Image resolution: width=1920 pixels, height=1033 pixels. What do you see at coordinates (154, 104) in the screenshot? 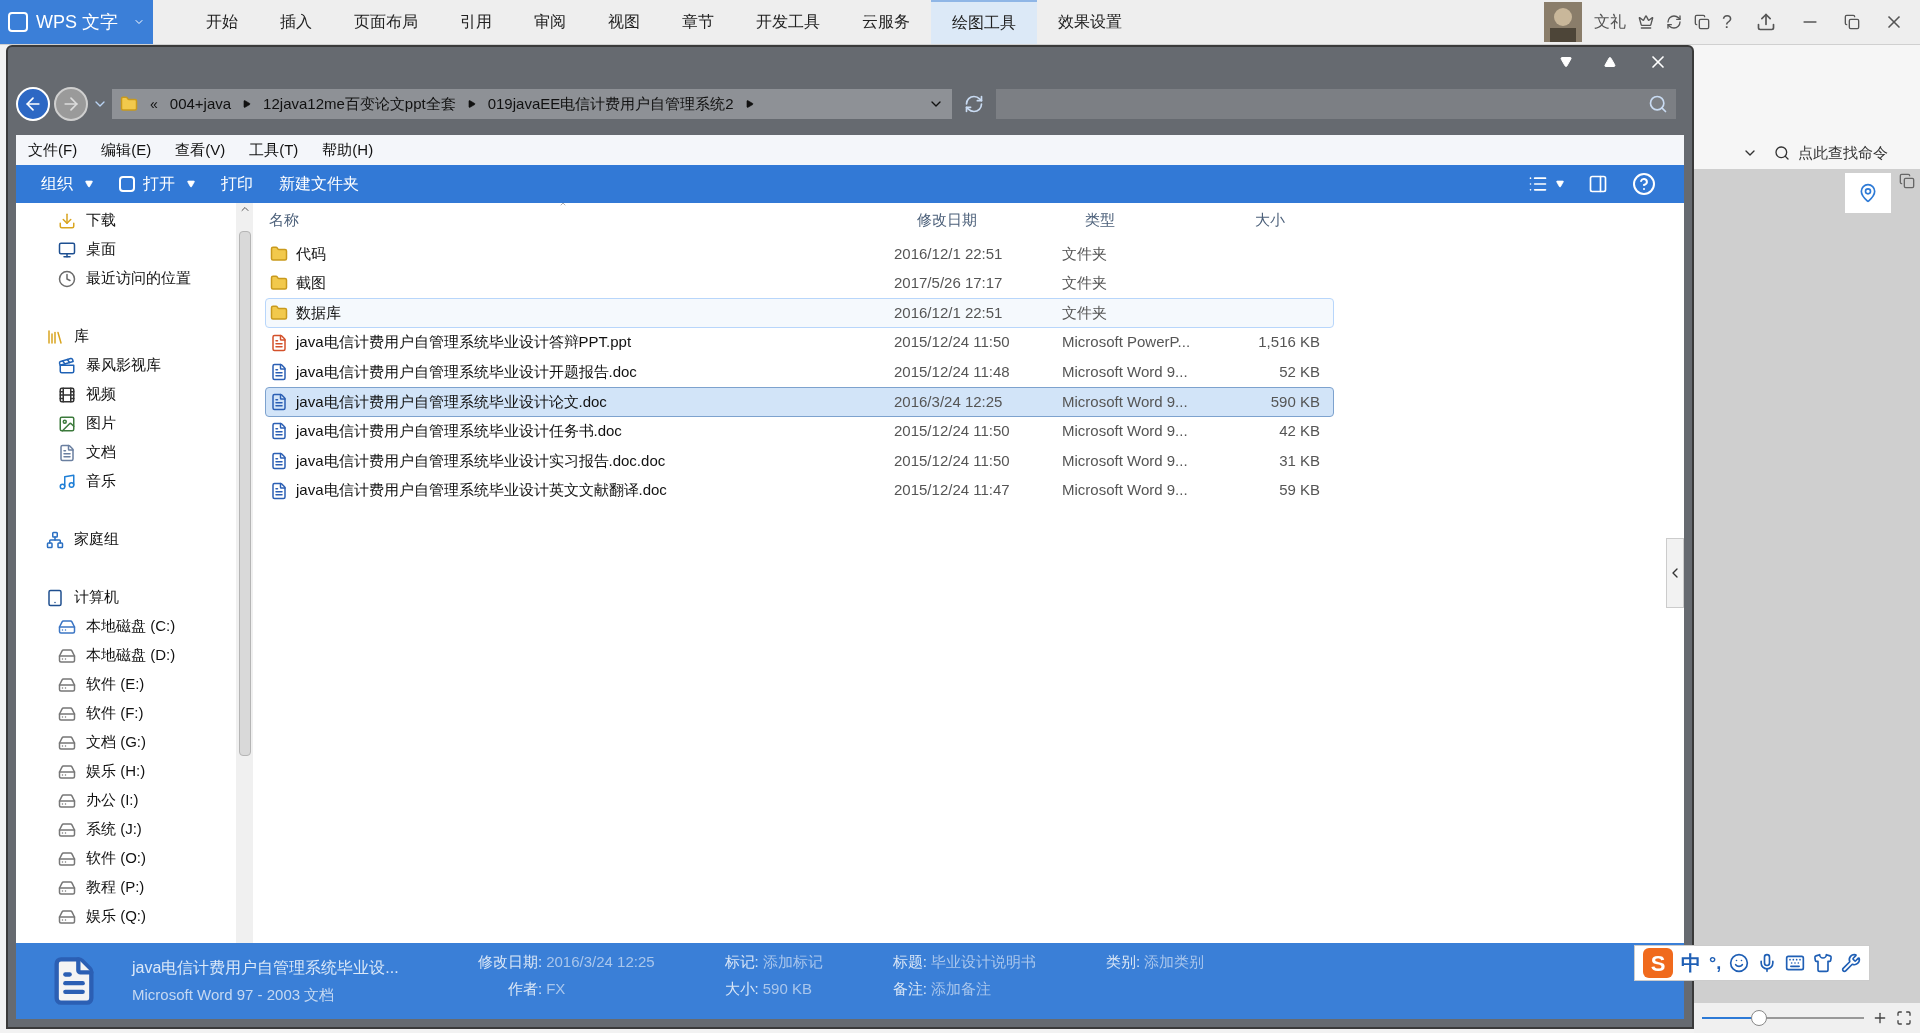
I see `overflow-chevron-icon: «` at bounding box center [154, 104].